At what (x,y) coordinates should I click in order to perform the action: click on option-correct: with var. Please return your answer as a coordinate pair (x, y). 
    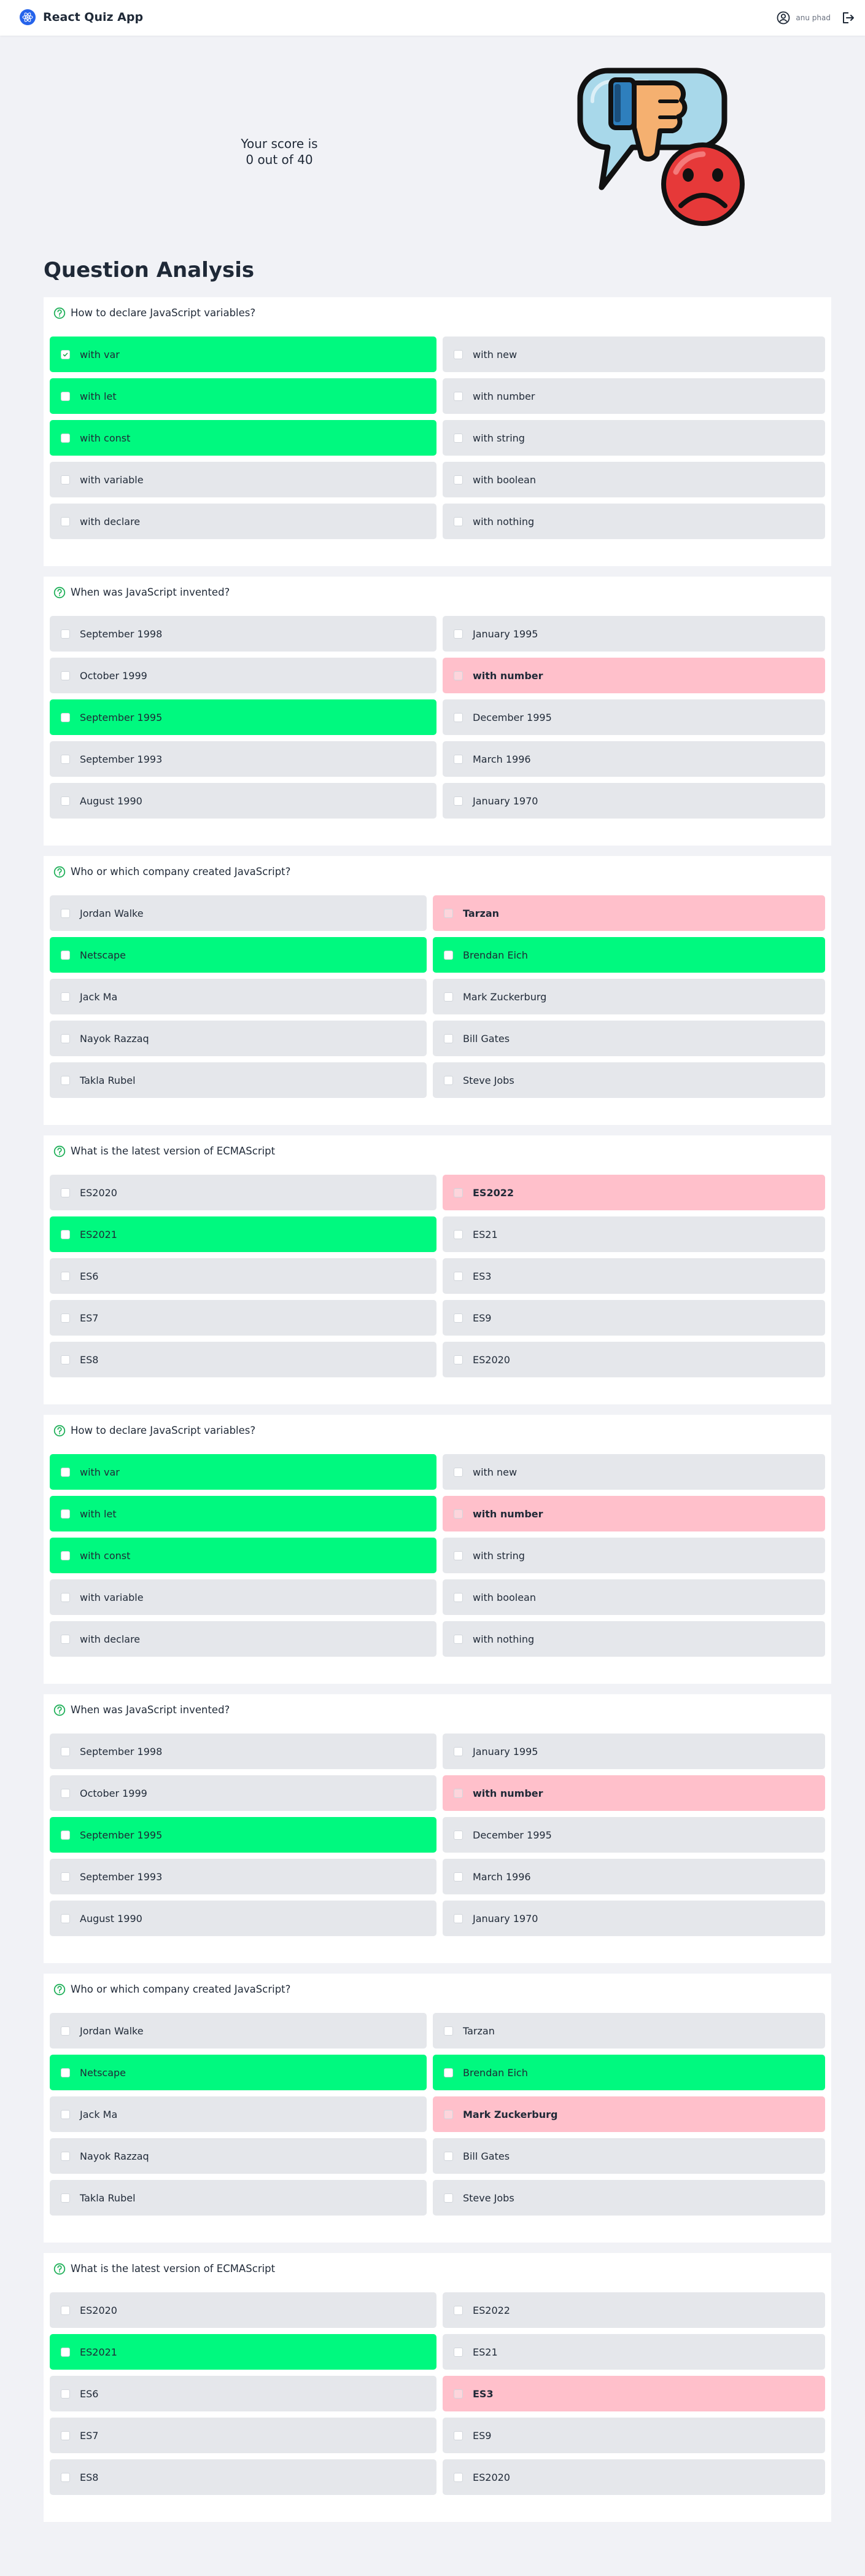
    Looking at the image, I should click on (243, 354).